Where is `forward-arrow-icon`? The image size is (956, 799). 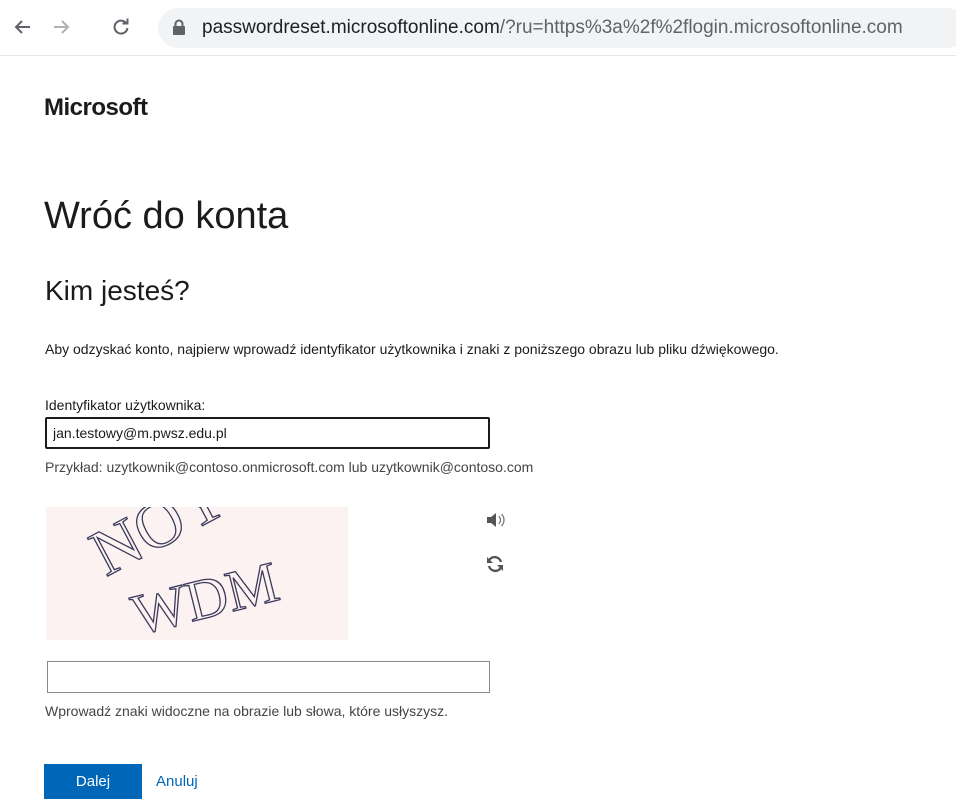 forward-arrow-icon is located at coordinates (61, 27).